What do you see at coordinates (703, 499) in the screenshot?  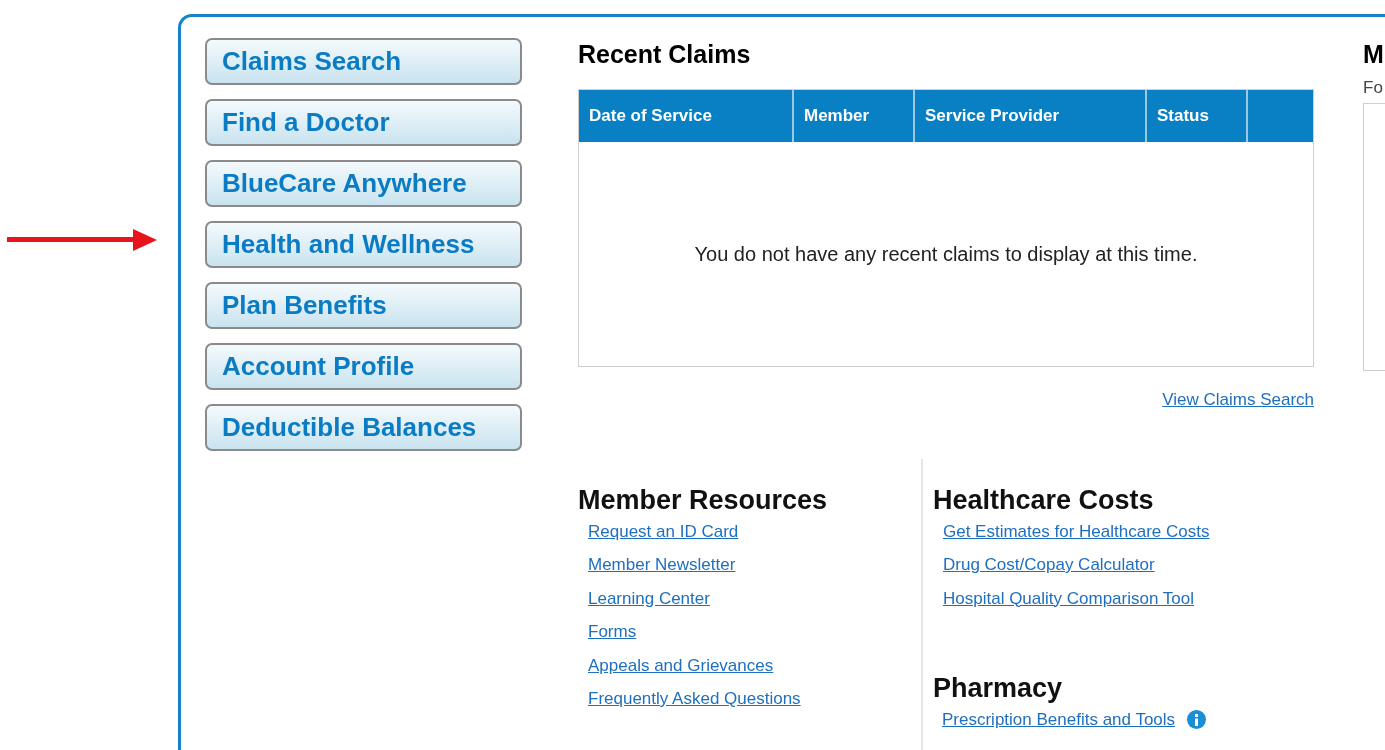 I see `section-title: Member Resources` at bounding box center [703, 499].